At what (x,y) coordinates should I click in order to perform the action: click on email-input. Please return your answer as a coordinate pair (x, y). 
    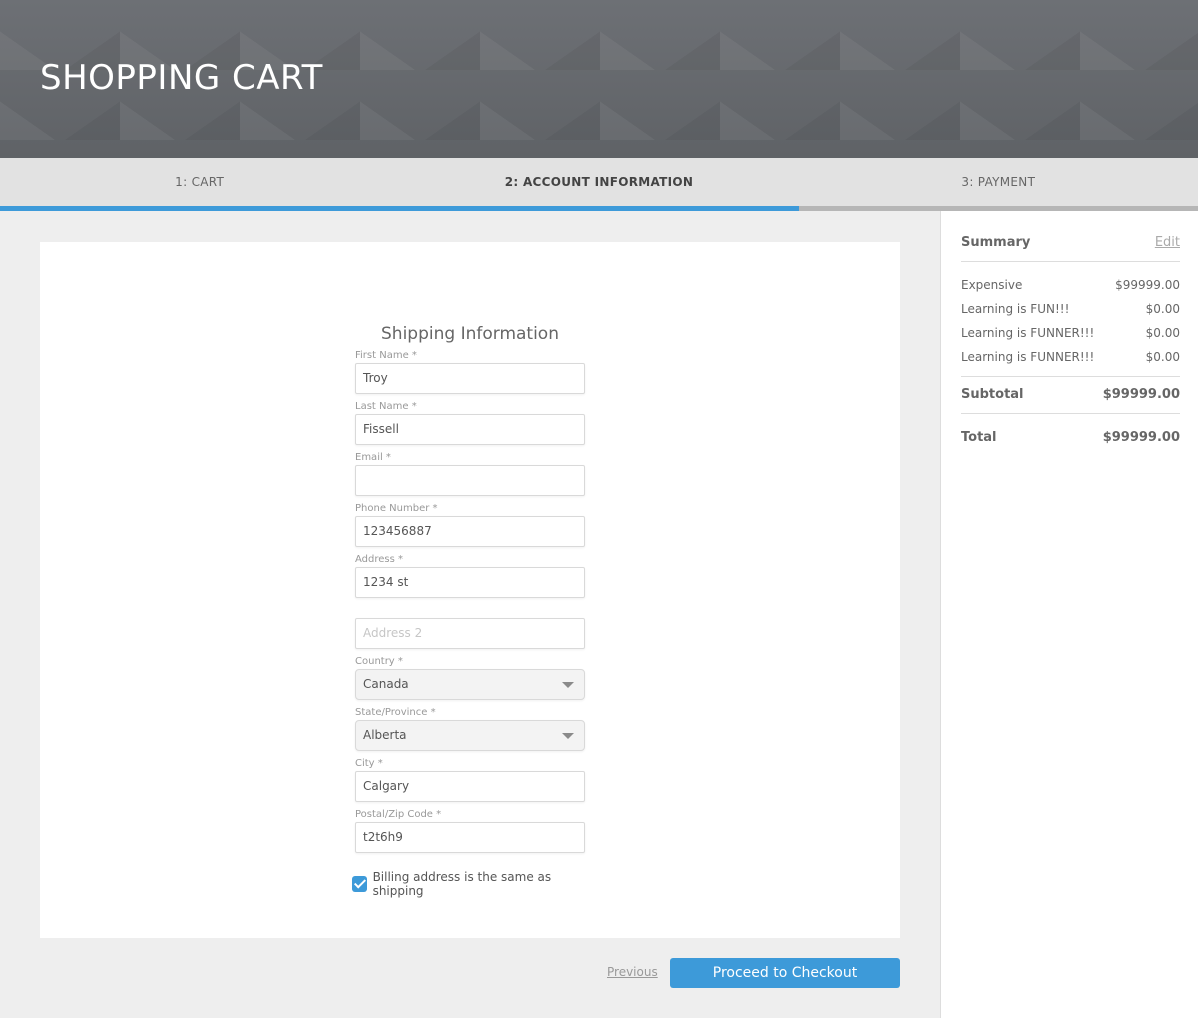
    Looking at the image, I should click on (470, 480).